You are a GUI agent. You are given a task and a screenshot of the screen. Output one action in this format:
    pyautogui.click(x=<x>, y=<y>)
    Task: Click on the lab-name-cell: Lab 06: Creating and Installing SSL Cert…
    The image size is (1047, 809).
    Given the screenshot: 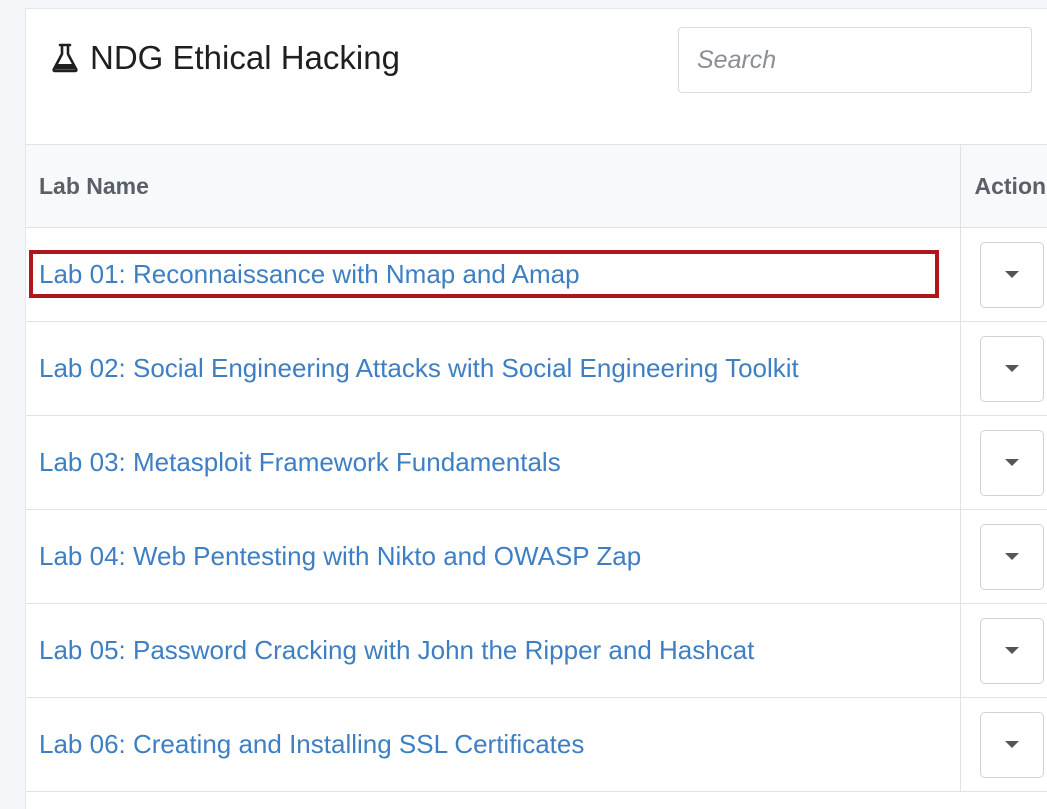 What is the action you would take?
    pyautogui.click(x=493, y=744)
    